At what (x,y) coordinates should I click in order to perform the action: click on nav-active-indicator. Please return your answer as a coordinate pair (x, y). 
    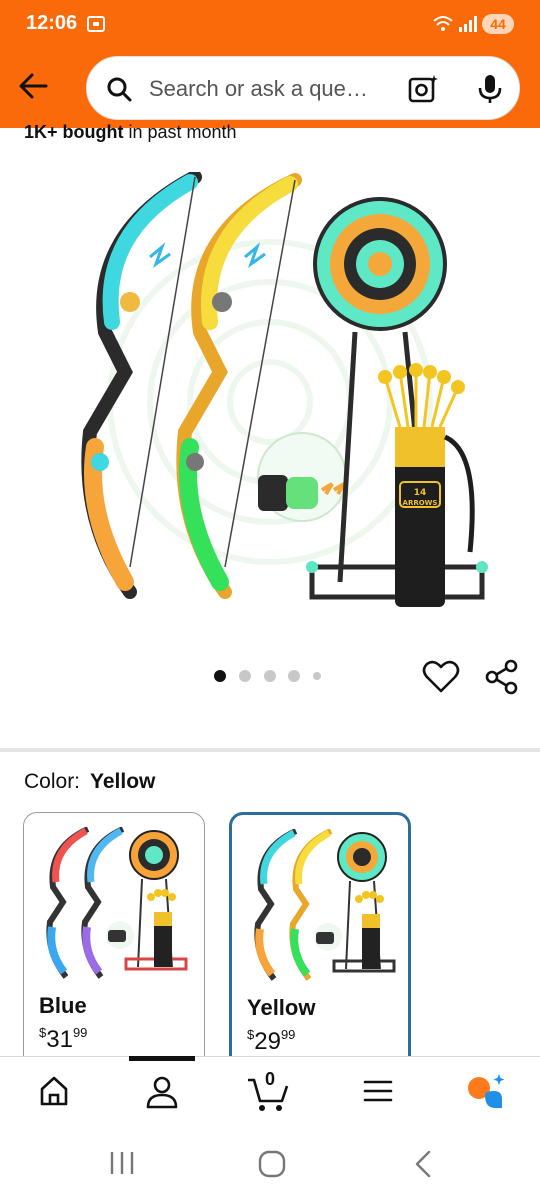
    Looking at the image, I should click on (162, 1058).